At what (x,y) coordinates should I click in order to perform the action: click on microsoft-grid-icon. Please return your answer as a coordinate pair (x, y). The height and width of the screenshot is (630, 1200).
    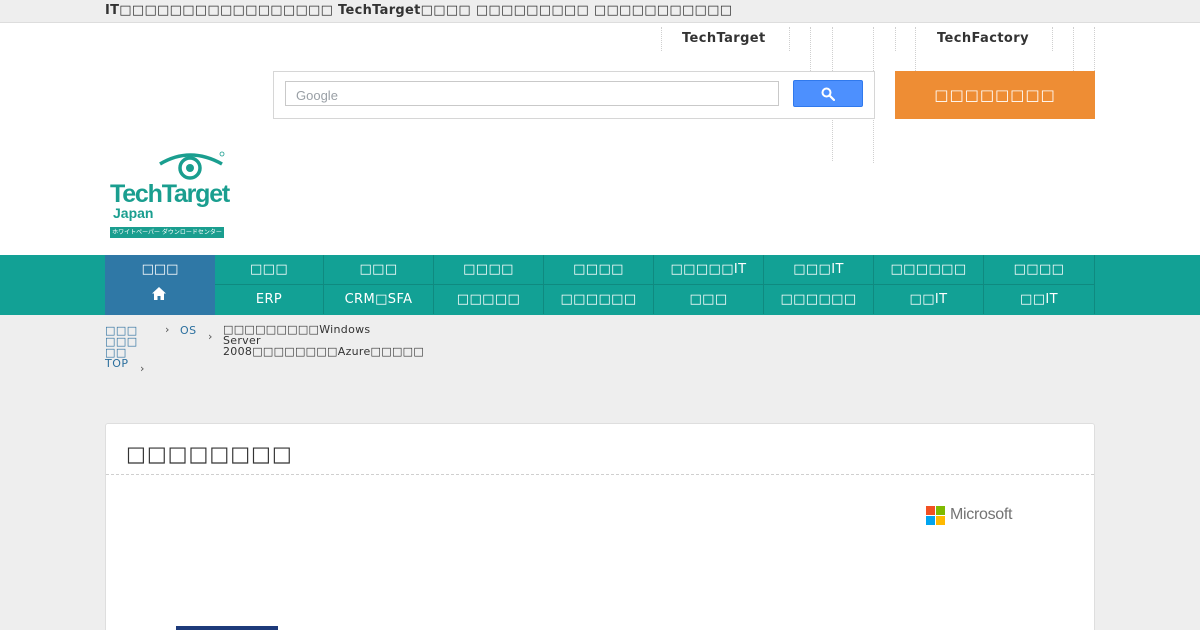
    Looking at the image, I should click on (935, 515).